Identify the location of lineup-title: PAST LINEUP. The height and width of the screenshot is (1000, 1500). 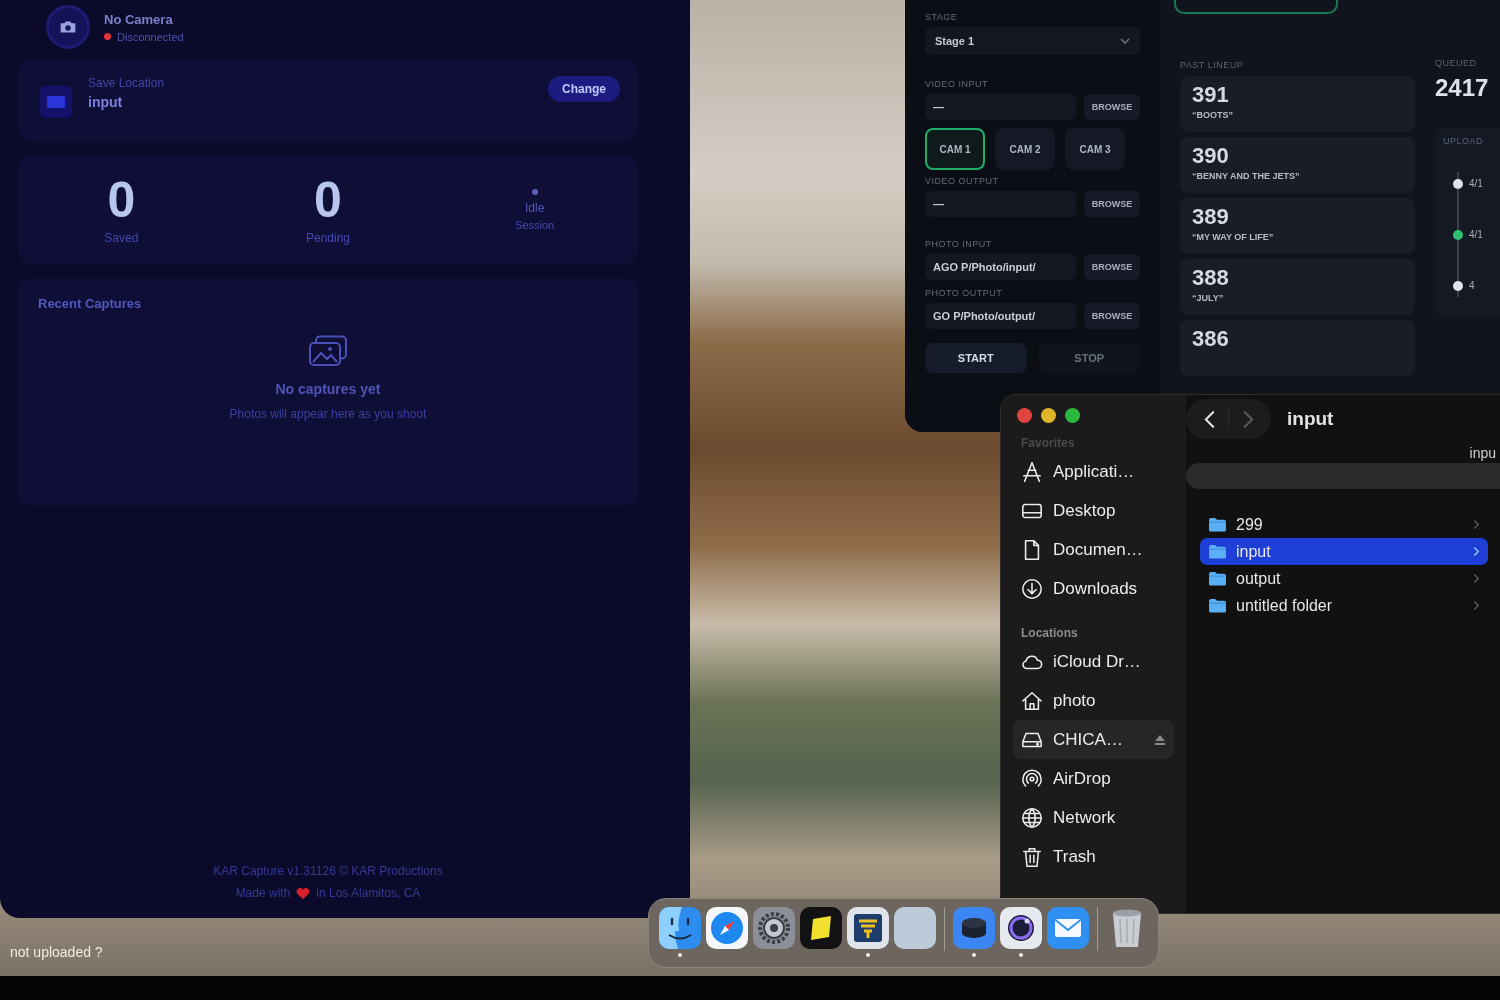
(1212, 65).